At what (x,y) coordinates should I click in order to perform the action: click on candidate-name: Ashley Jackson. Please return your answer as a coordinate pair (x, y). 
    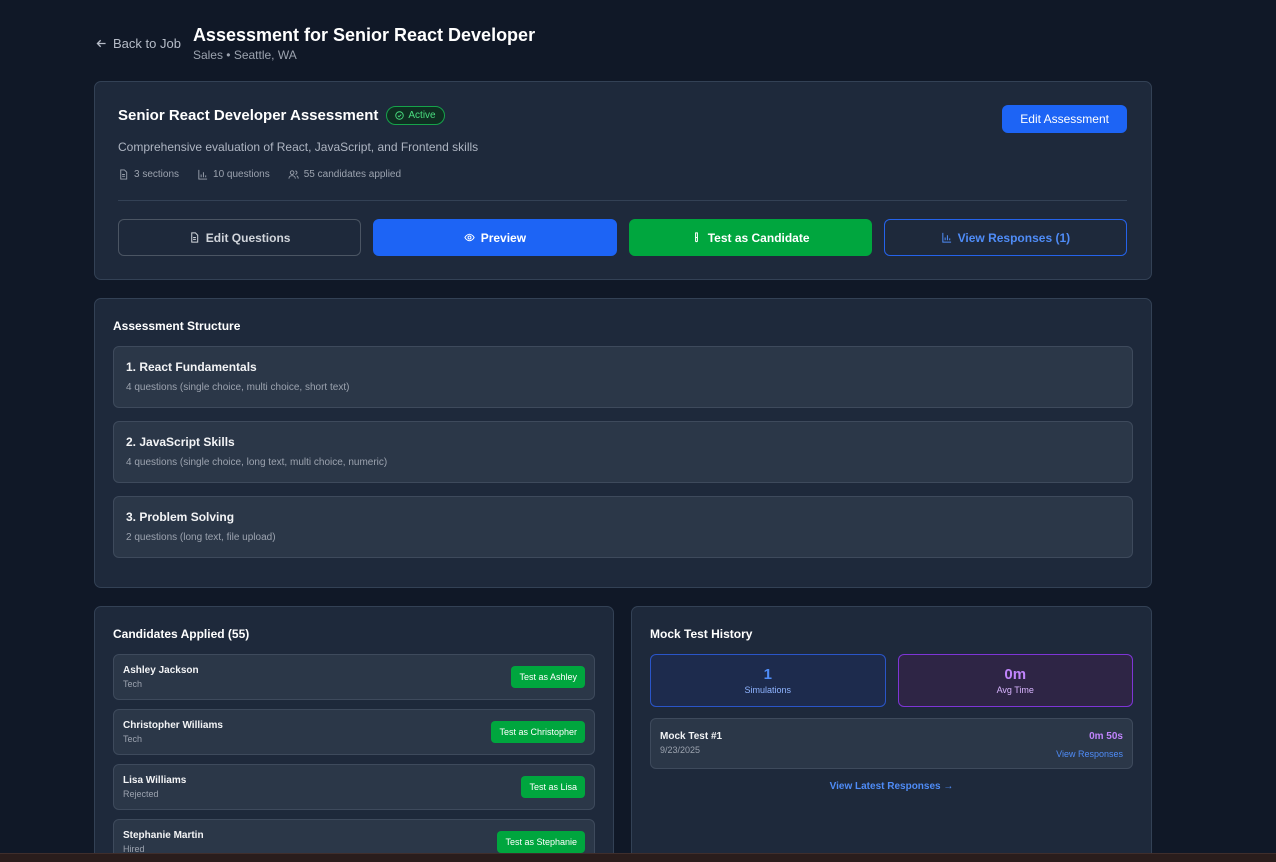
    Looking at the image, I should click on (161, 670).